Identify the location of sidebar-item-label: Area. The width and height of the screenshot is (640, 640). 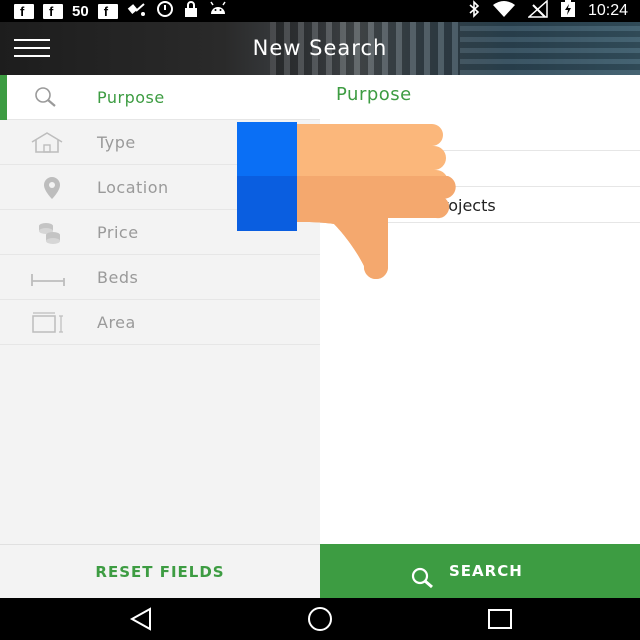
(116, 322).